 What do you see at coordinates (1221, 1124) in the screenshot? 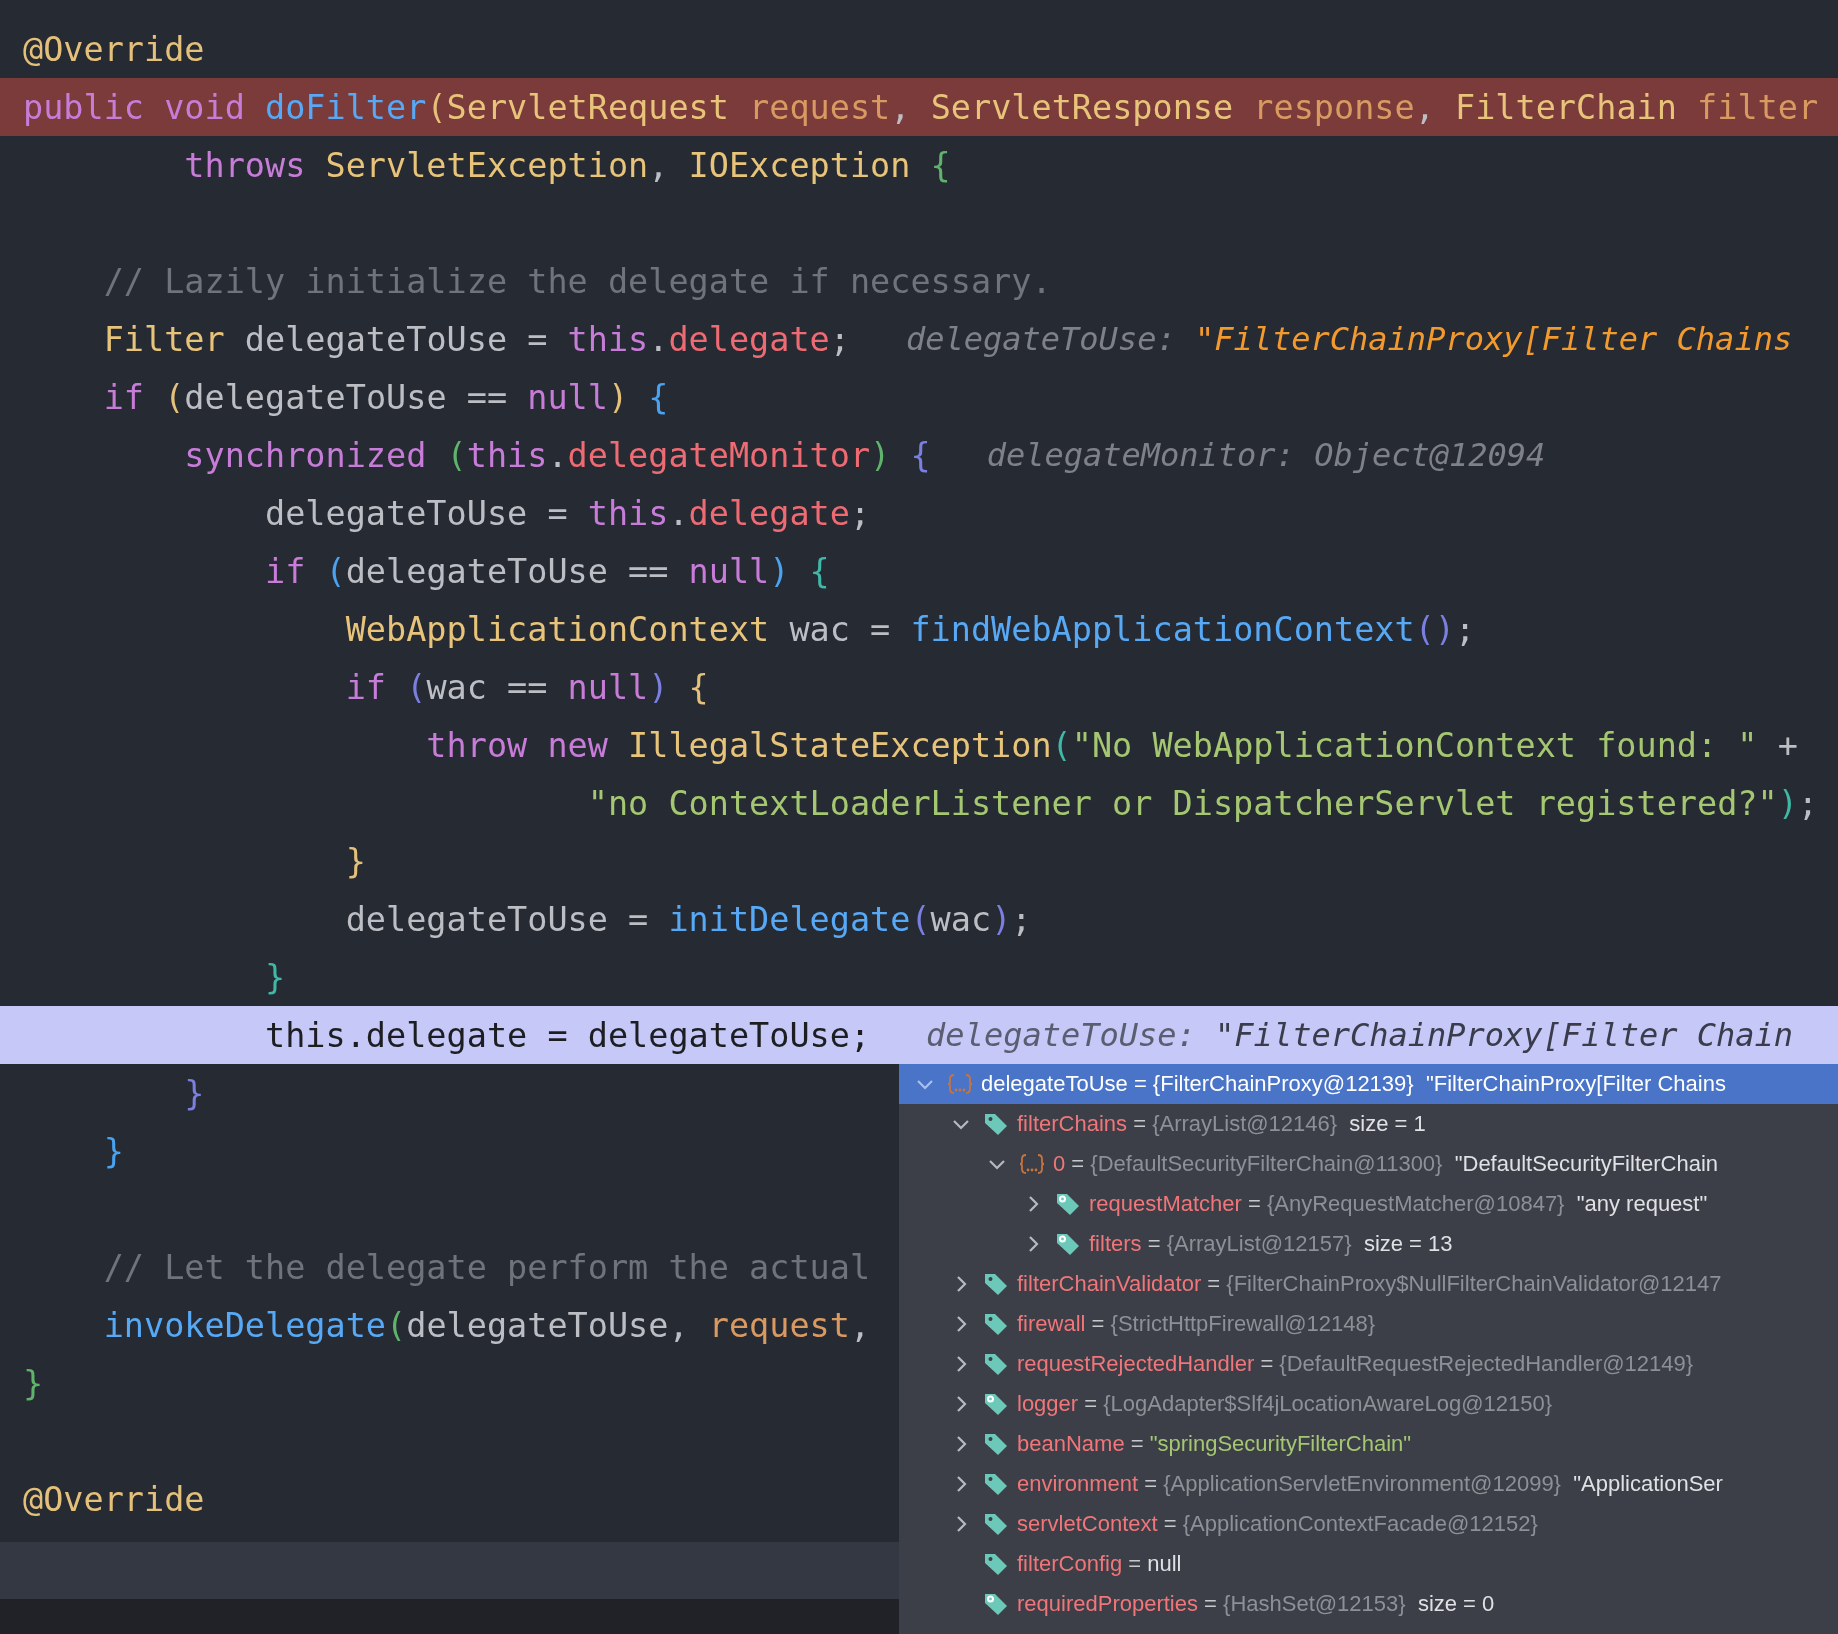
I see `variable-entry: filterChains = {ArrayList@12146} size = 1` at bounding box center [1221, 1124].